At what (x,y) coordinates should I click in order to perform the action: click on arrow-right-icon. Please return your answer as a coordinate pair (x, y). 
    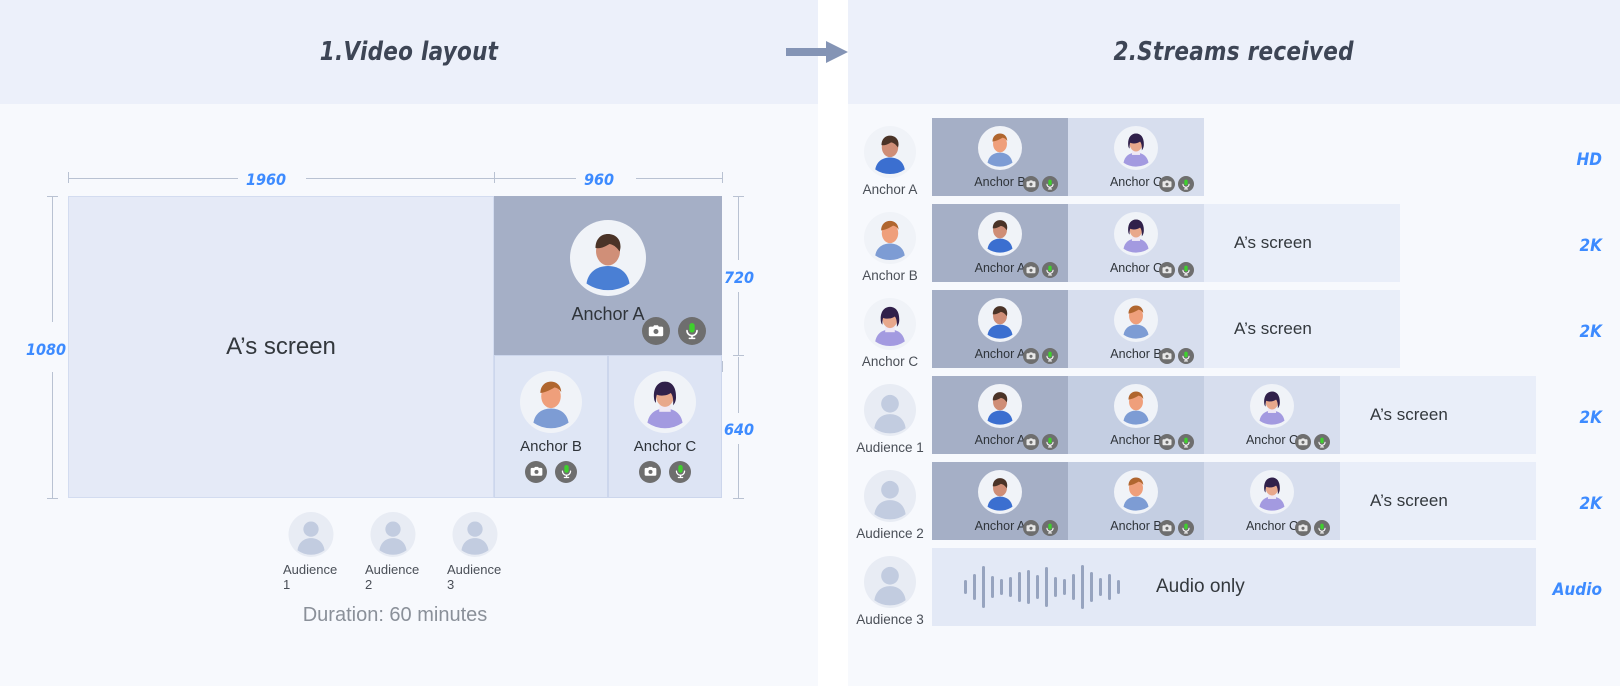
    Looking at the image, I should click on (817, 52).